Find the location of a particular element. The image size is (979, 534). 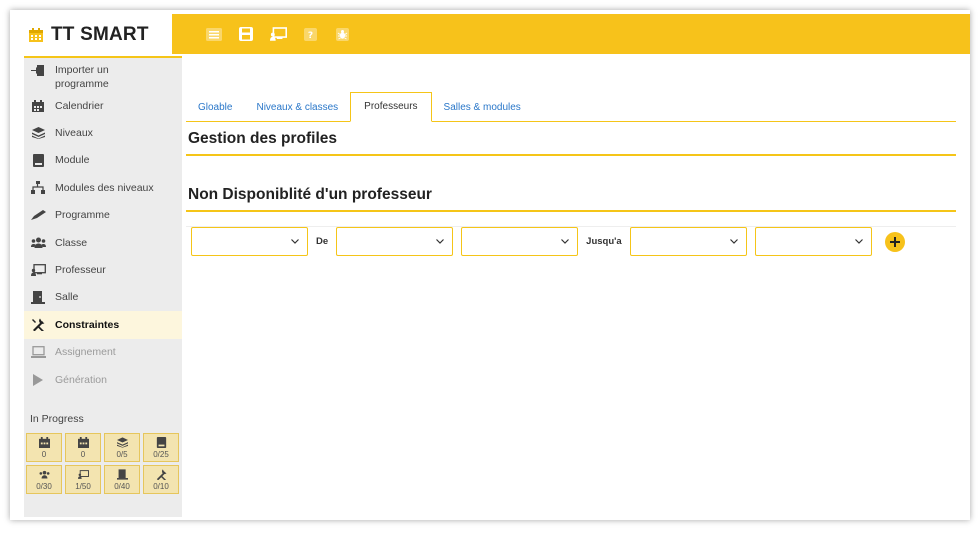

tab-niveaux-classes: Niveaux & classes is located at coordinates (297, 108).